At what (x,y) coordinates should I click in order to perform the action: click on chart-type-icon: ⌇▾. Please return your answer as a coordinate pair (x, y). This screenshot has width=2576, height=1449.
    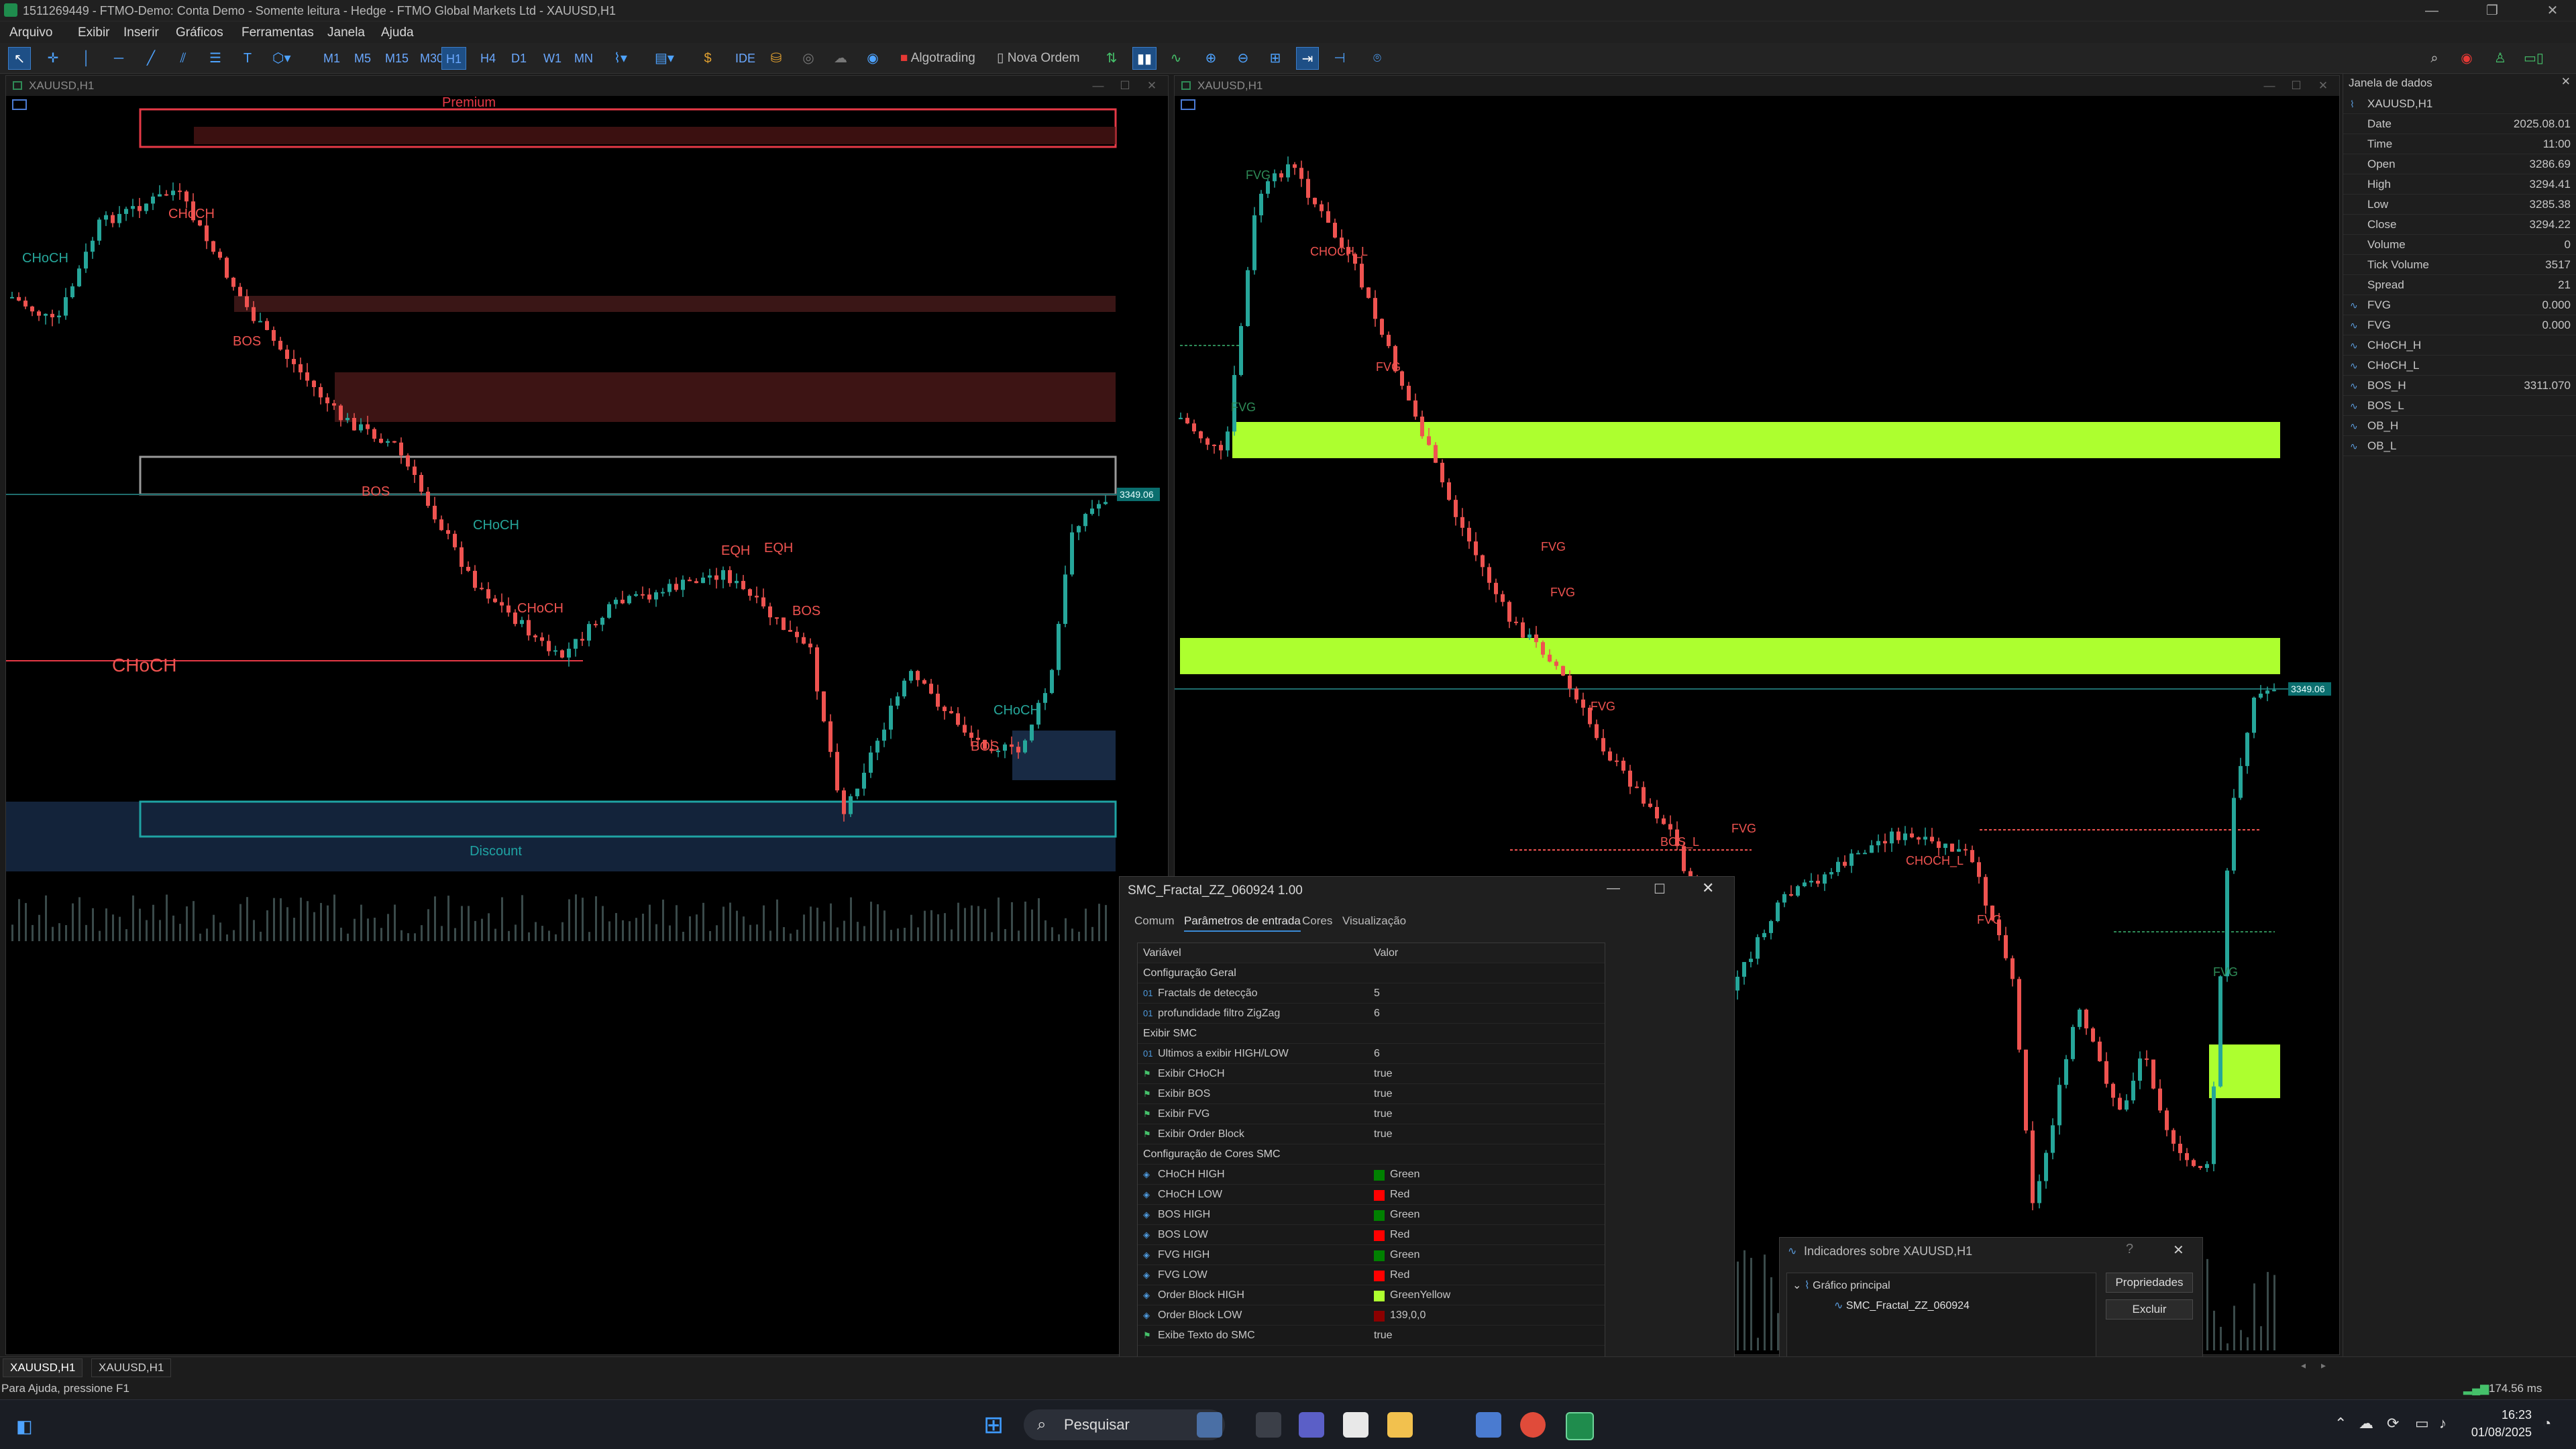
    Looking at the image, I should click on (620, 58).